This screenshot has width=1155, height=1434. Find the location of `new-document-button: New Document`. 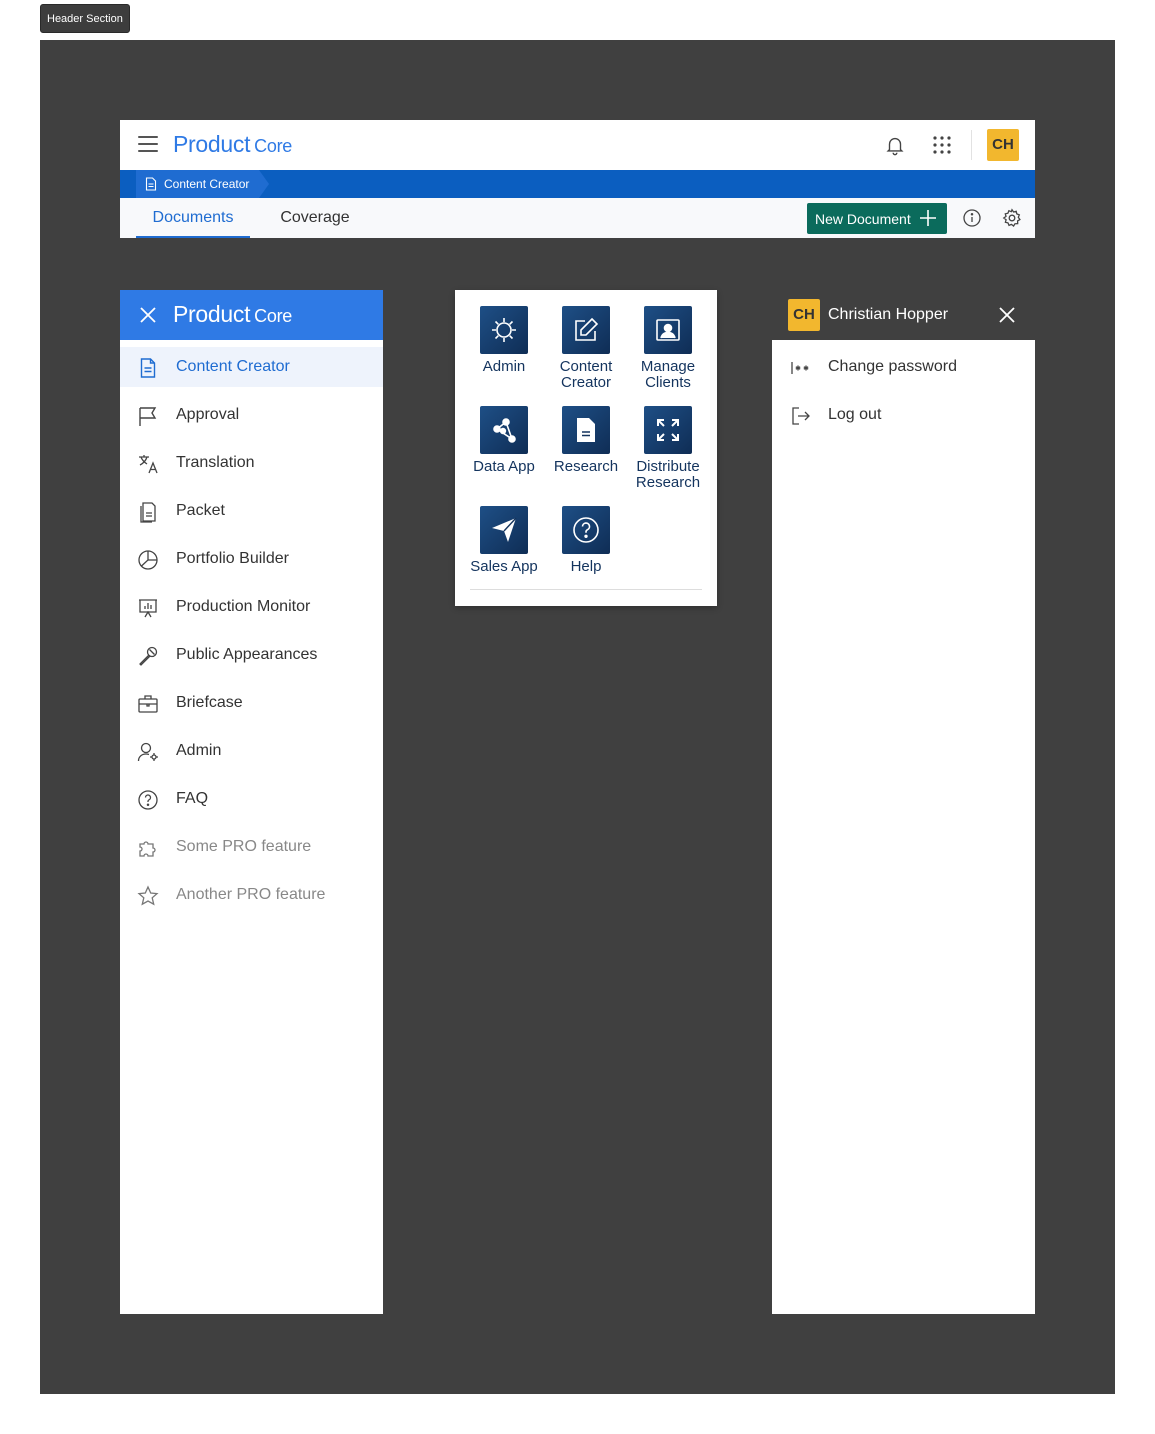

new-document-button: New Document is located at coordinates (877, 218).